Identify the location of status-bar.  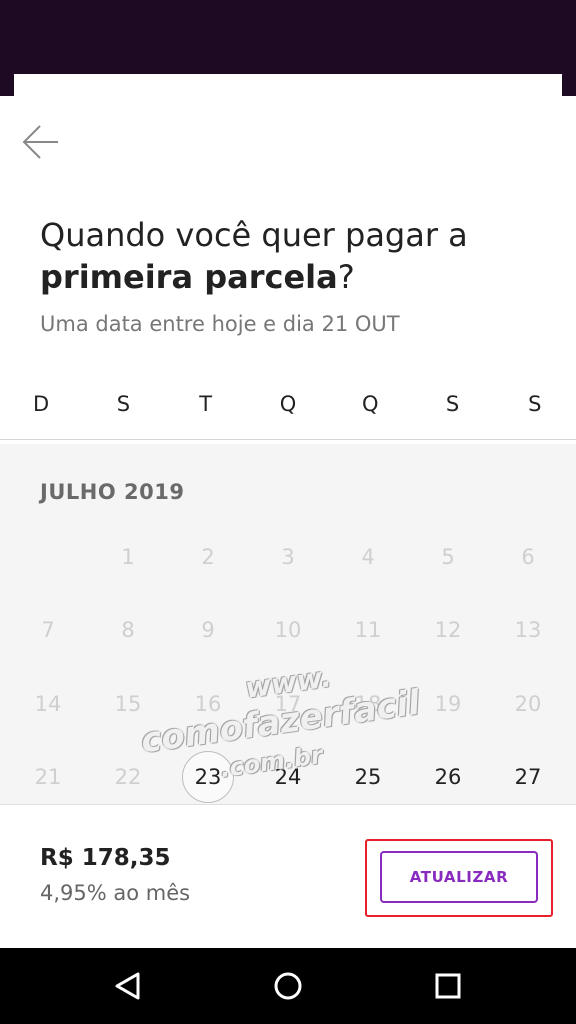
(288, 37).